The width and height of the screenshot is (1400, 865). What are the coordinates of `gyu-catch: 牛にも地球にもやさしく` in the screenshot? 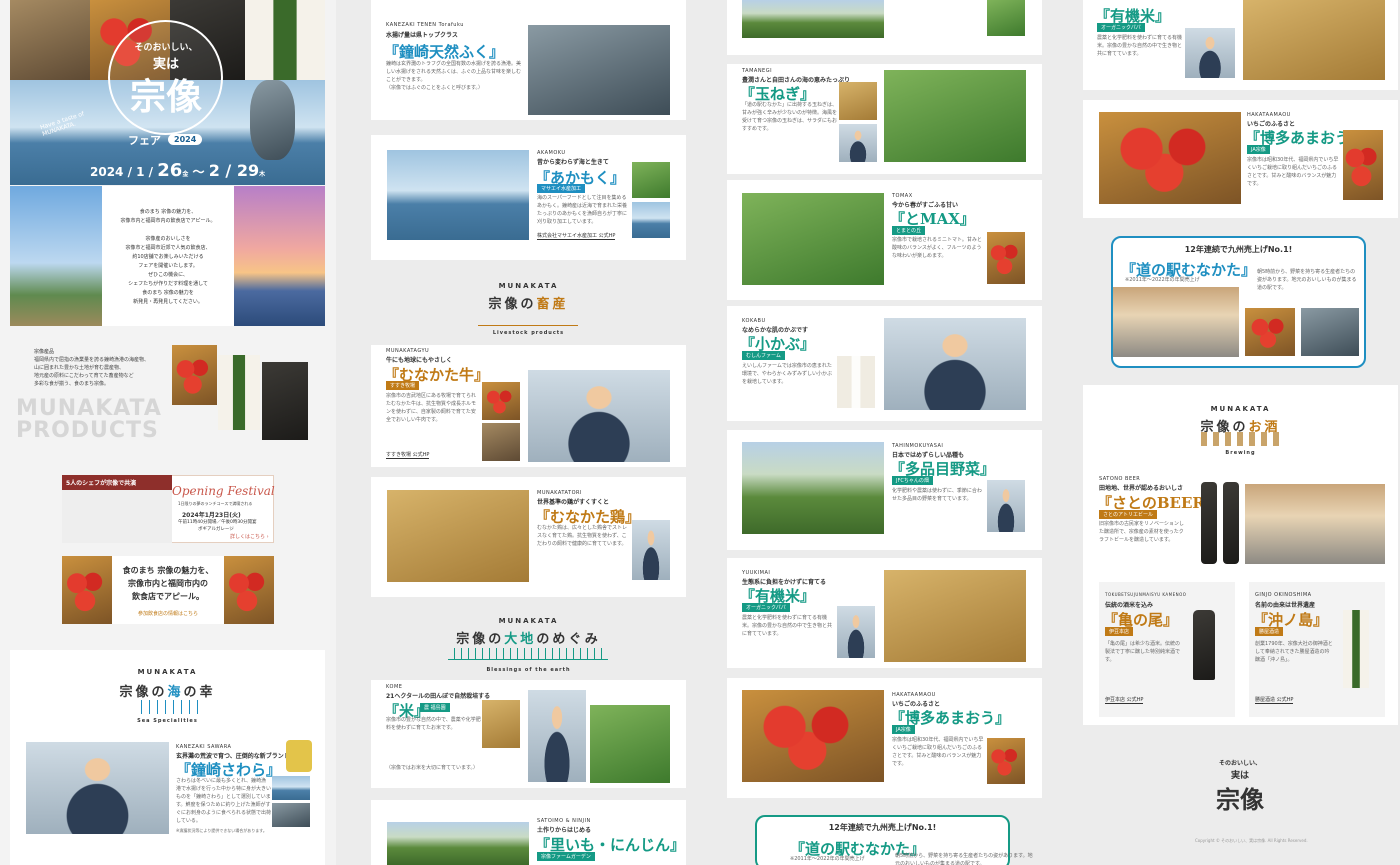 It's located at (419, 360).